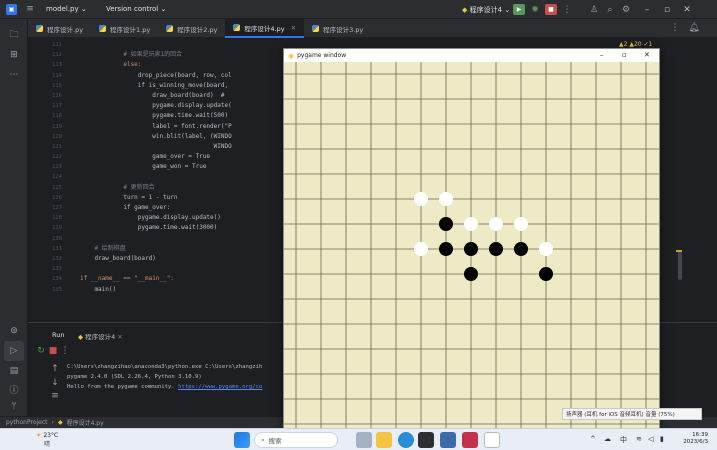  I want to click on code-line: win.blit(label, (WINDO, so click(185, 137).